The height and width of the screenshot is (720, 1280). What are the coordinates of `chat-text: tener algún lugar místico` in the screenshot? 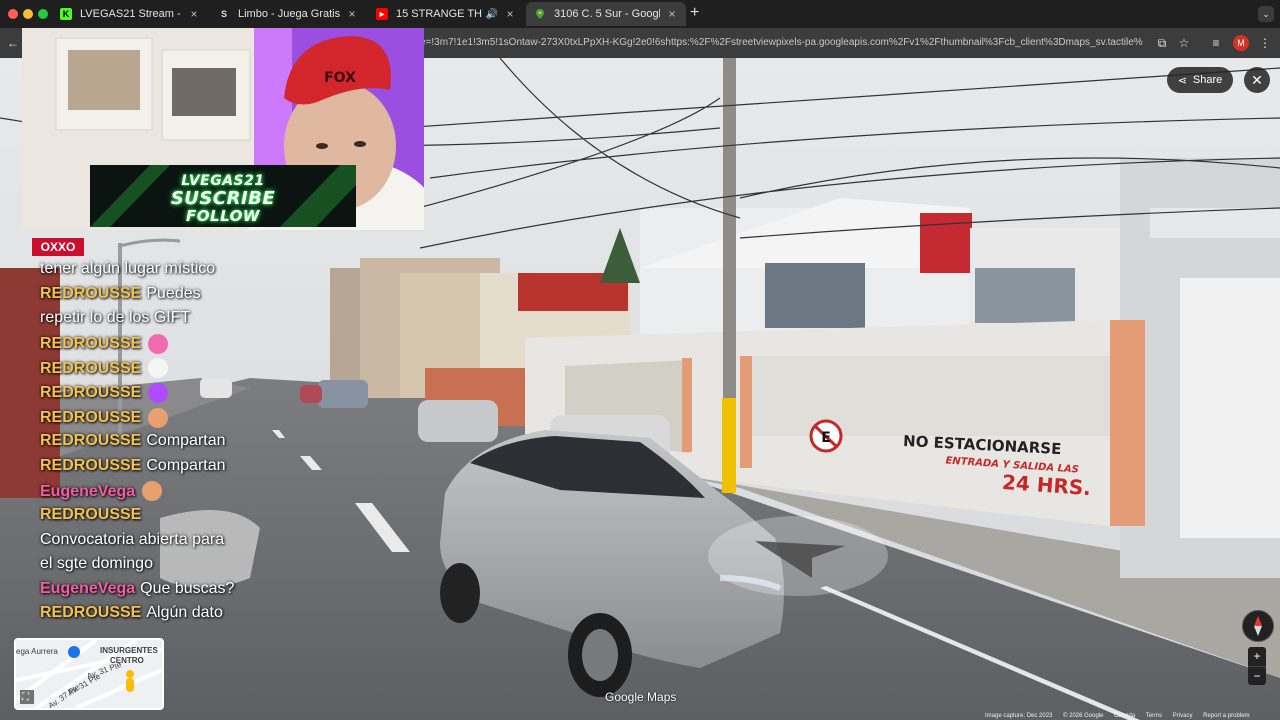 It's located at (128, 268).